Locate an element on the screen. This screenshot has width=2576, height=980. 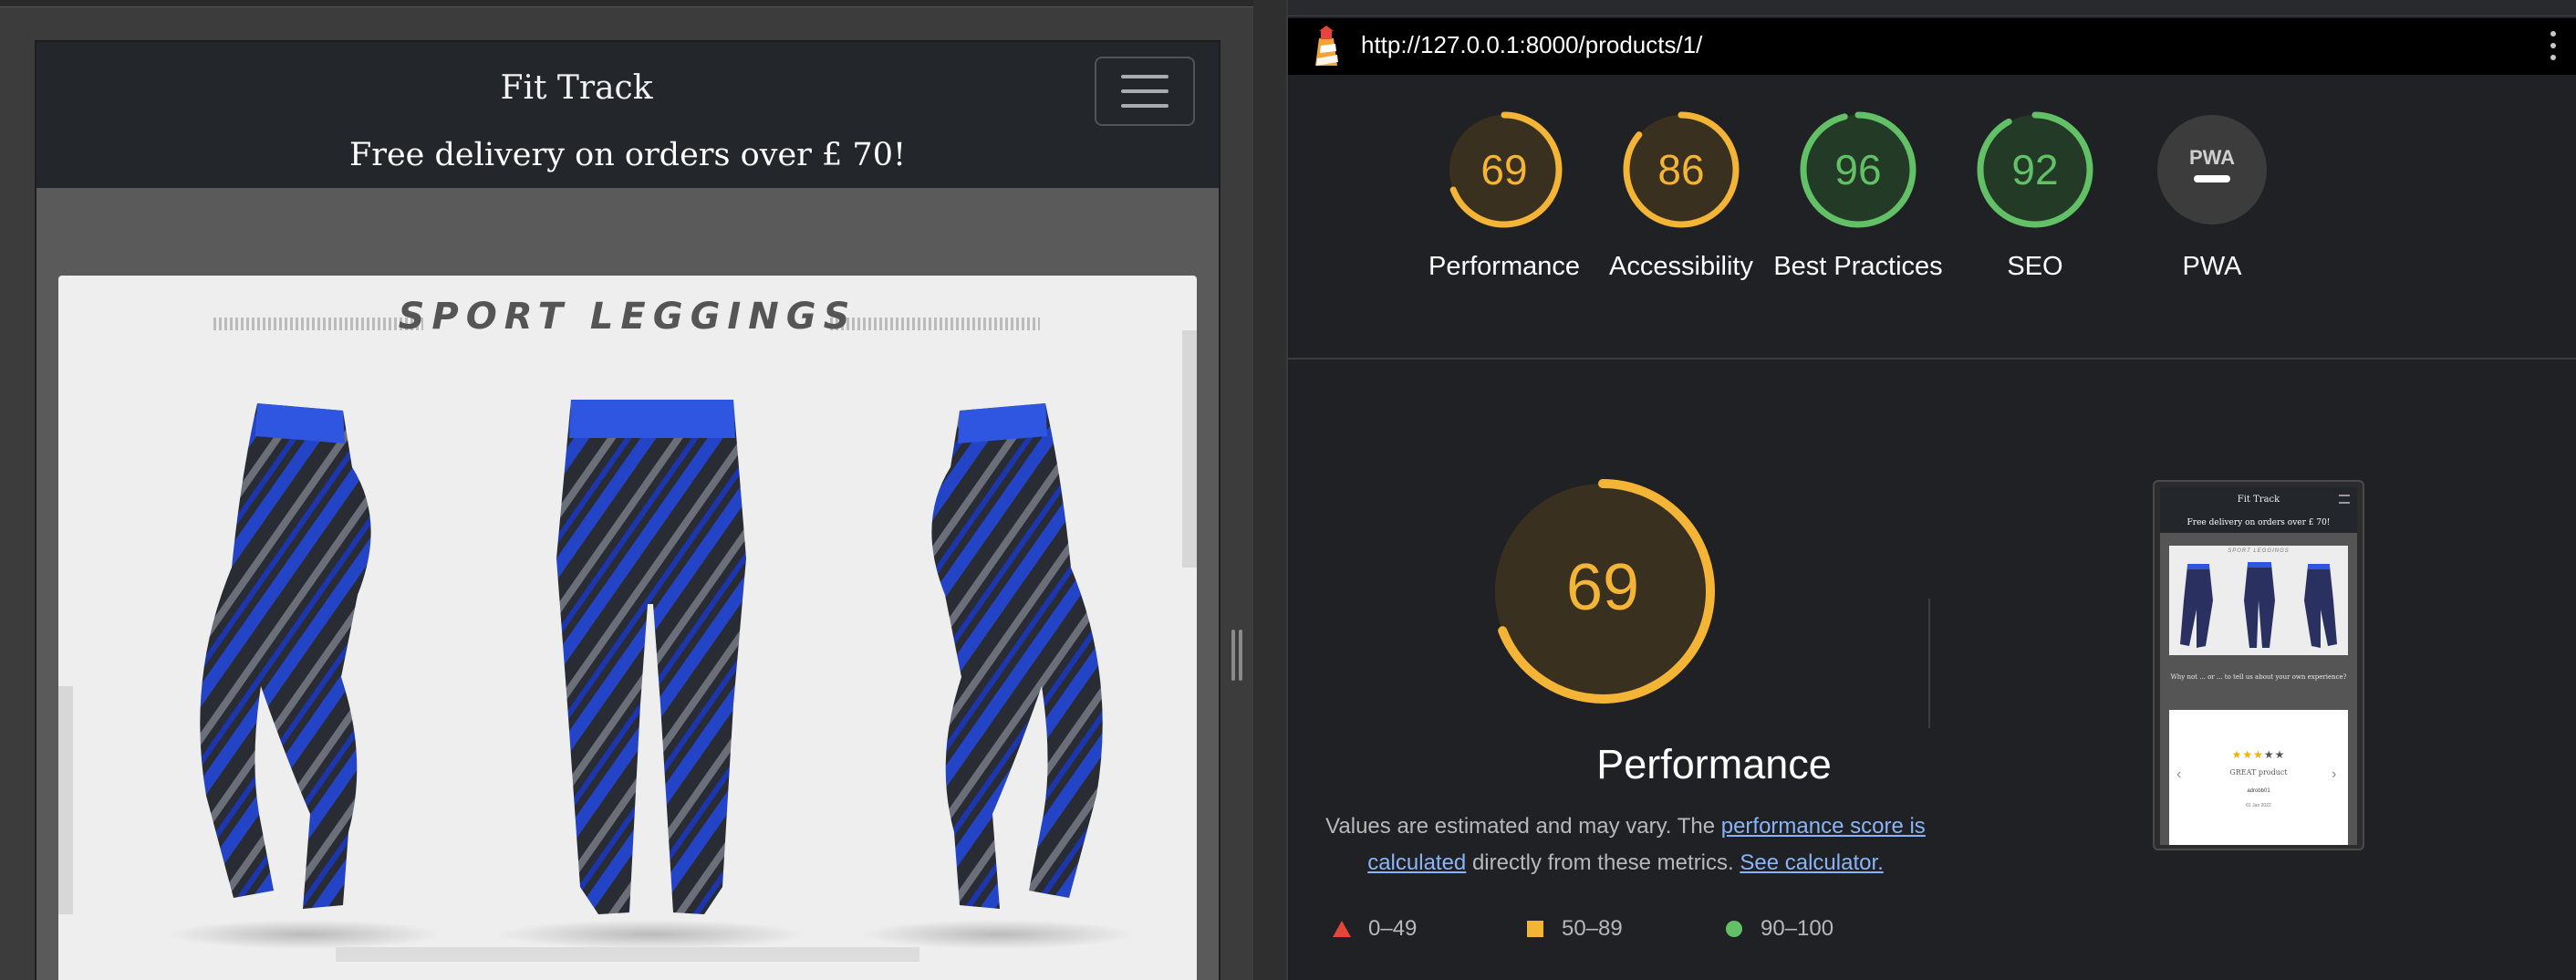
performance-gauge-large: 69 is located at coordinates (1603, 591).